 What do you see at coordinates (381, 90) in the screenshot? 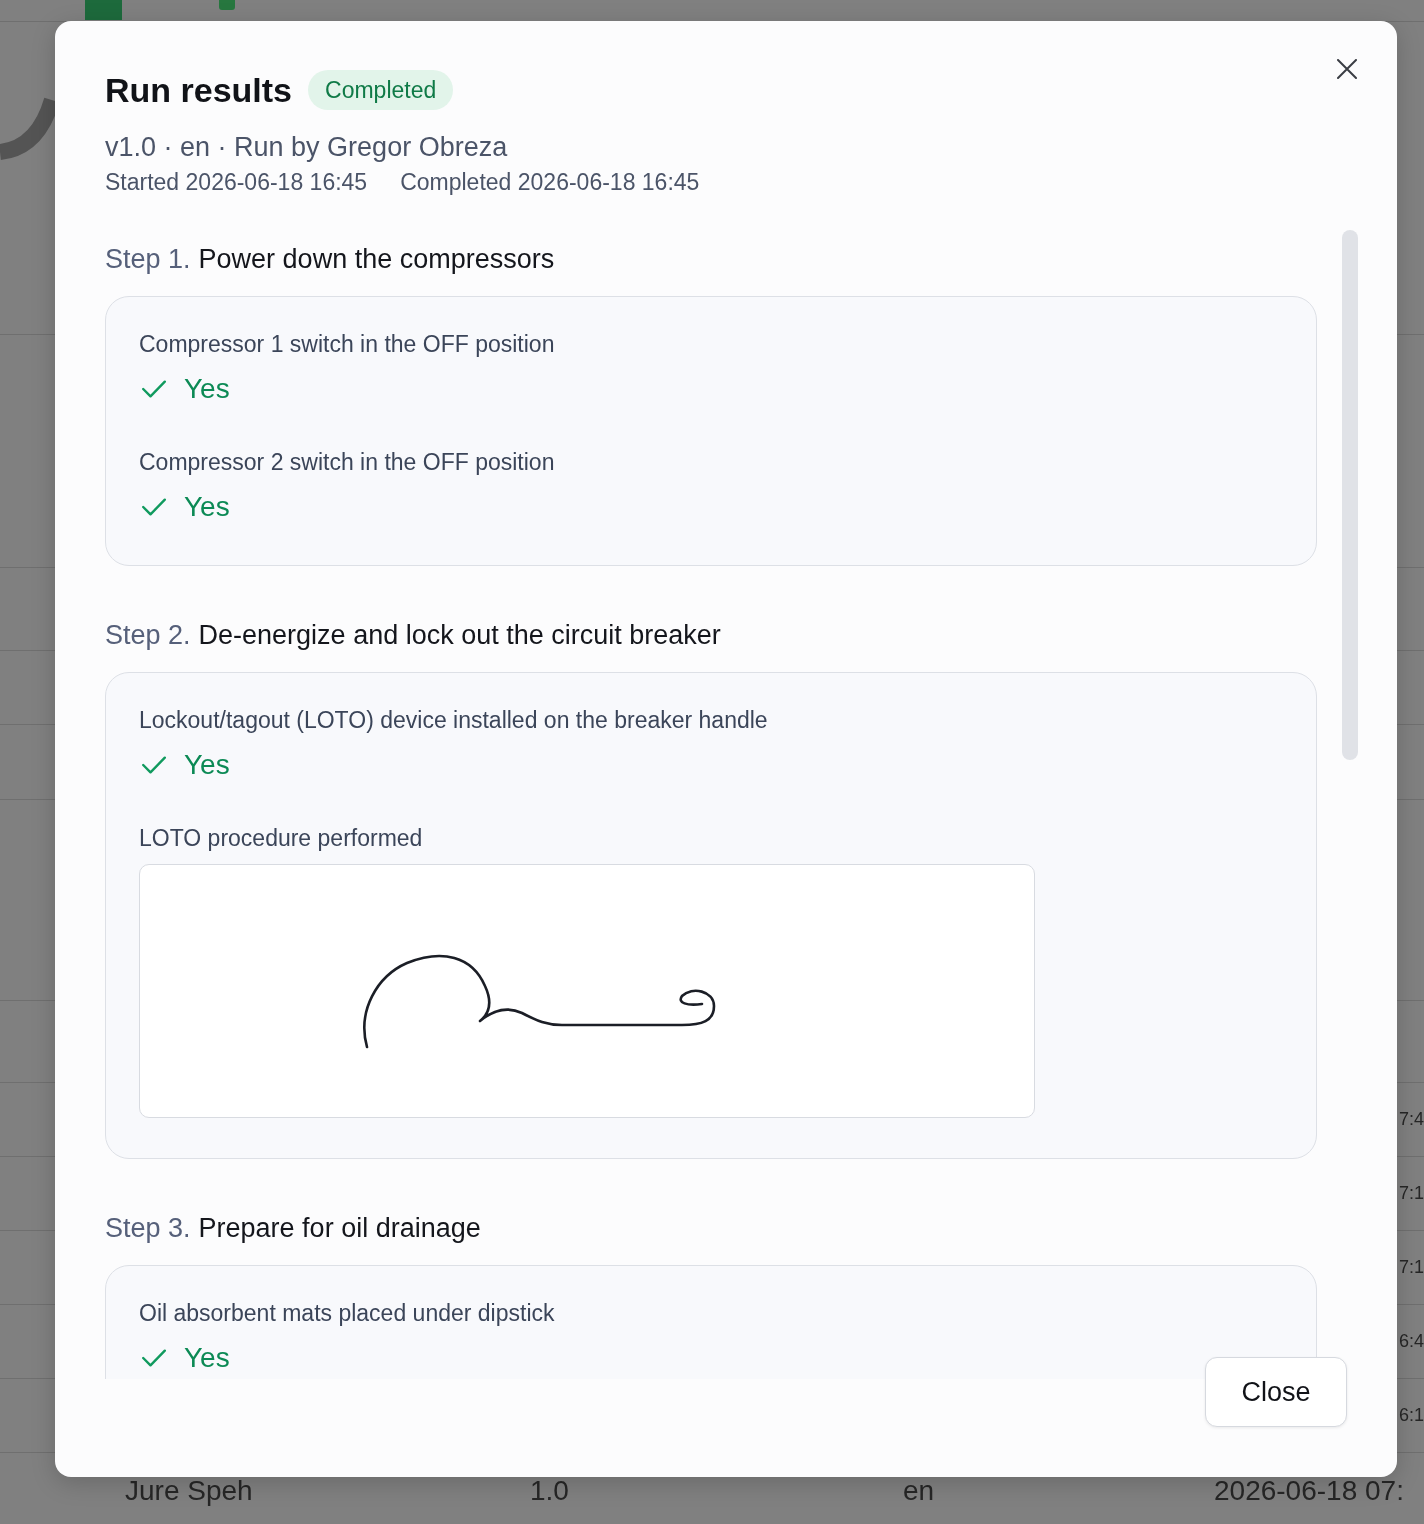
I see `status-badge: Completed` at bounding box center [381, 90].